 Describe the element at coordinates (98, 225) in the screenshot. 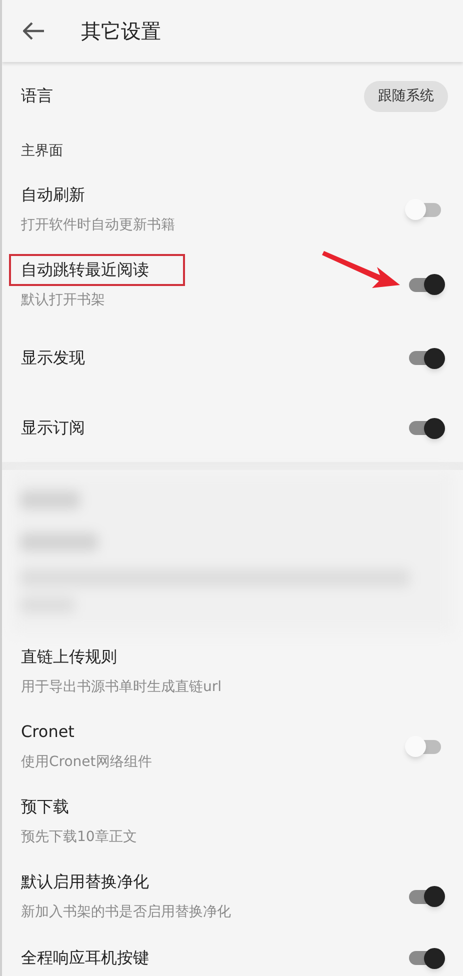

I see `setting-description: 打开软件时自动更新书籍` at that location.